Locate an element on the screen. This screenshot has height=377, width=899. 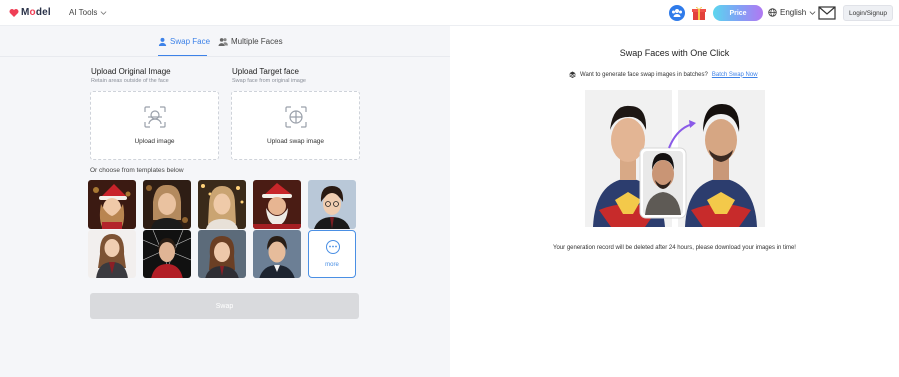
logo-text: Model is located at coordinates (36, 12).